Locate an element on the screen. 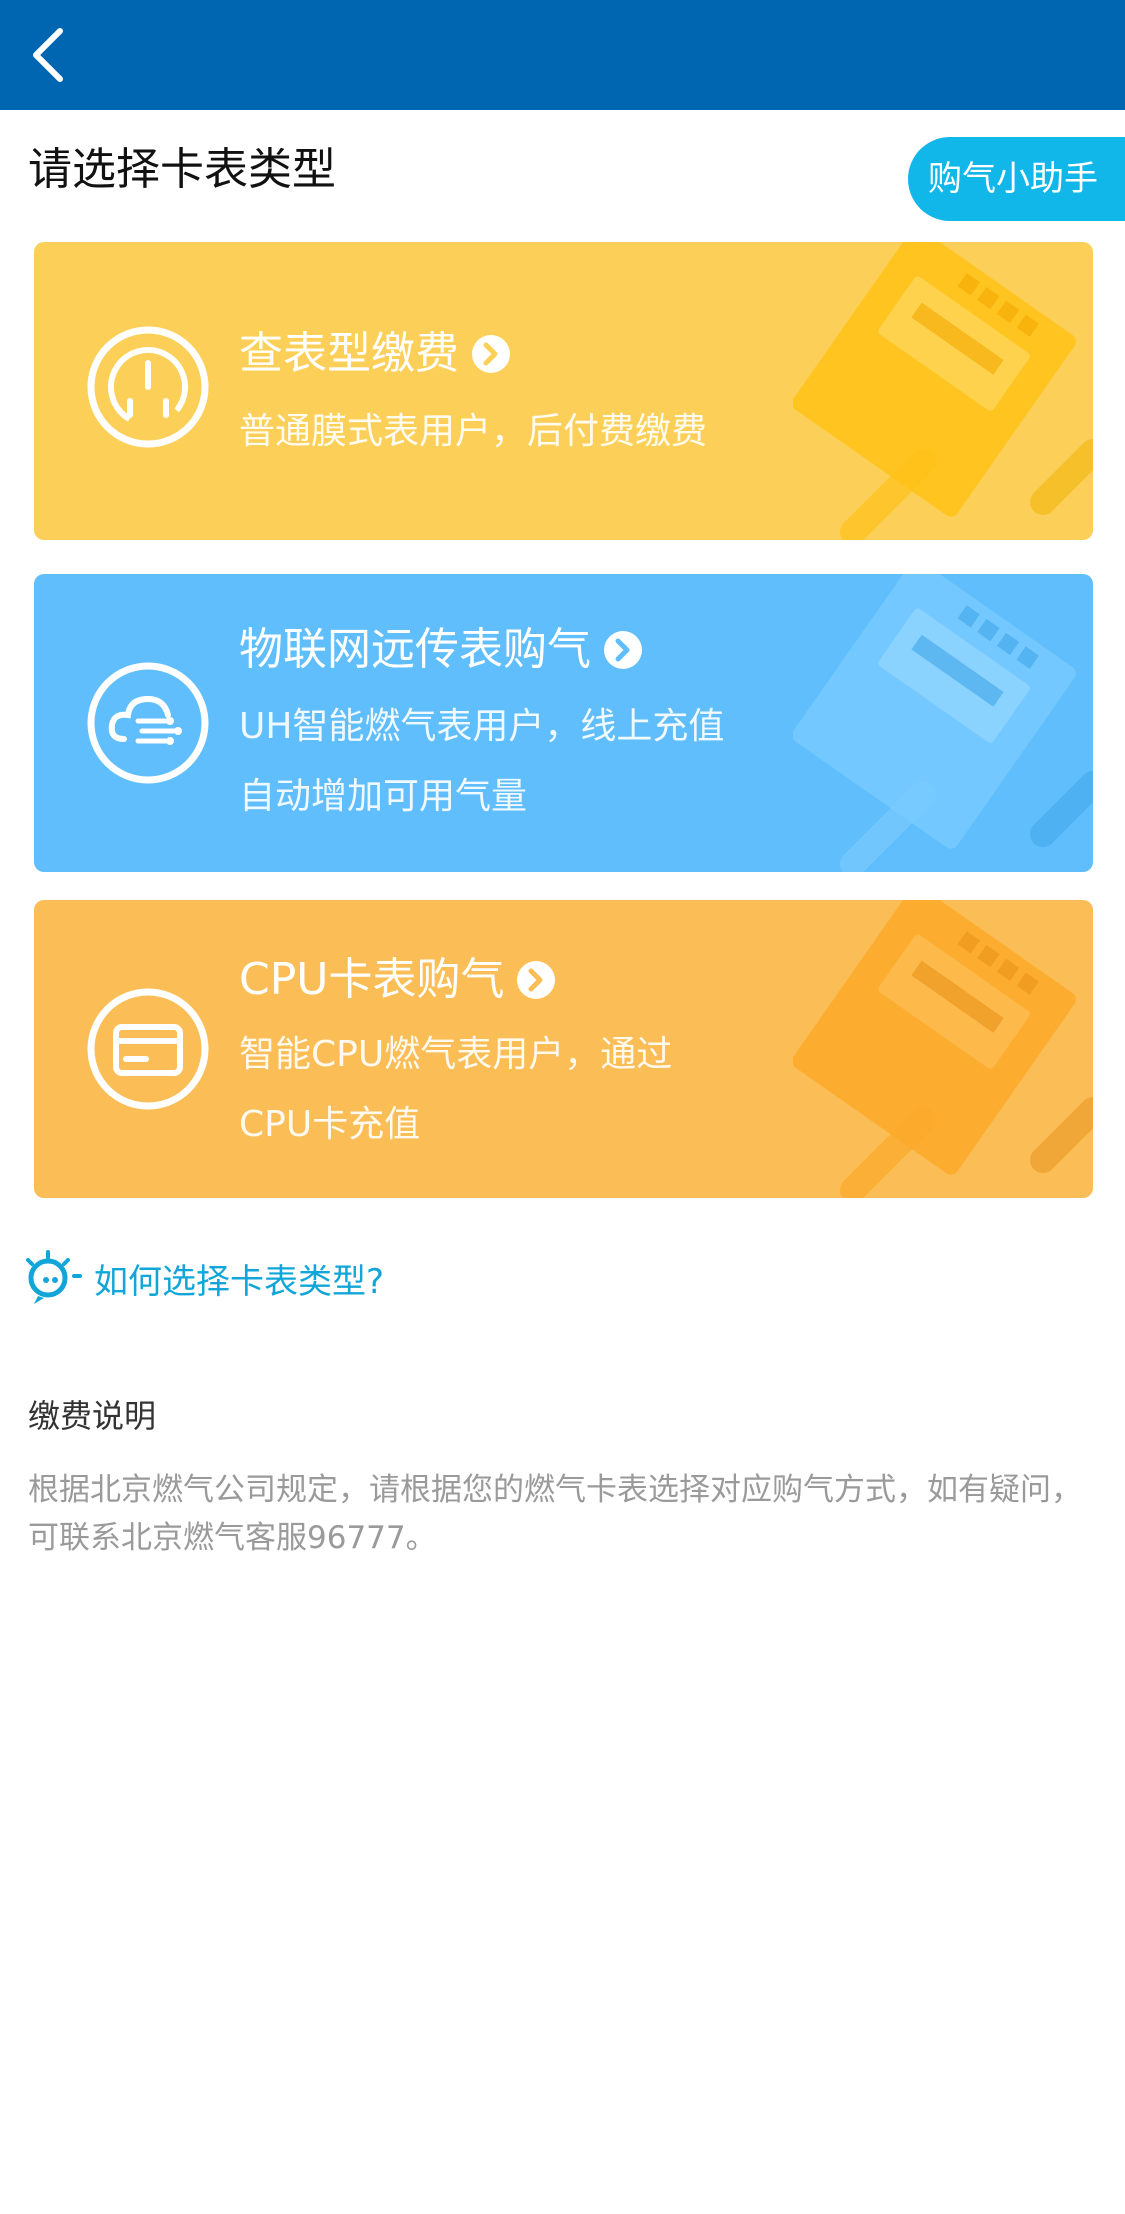 The height and width of the screenshot is (2214, 1125). card-description-line-2: CPU卡充值 is located at coordinates (330, 1124).